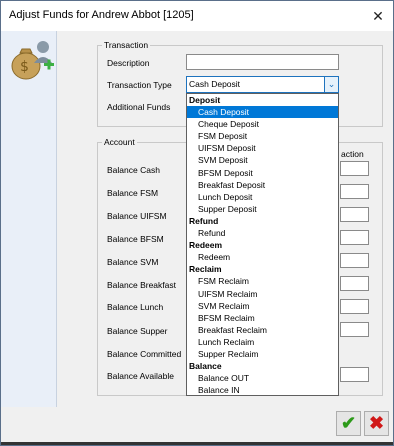 The height and width of the screenshot is (446, 394). Describe the element at coordinates (144, 354) in the screenshot. I see `balance-label: Balance Committed` at that location.